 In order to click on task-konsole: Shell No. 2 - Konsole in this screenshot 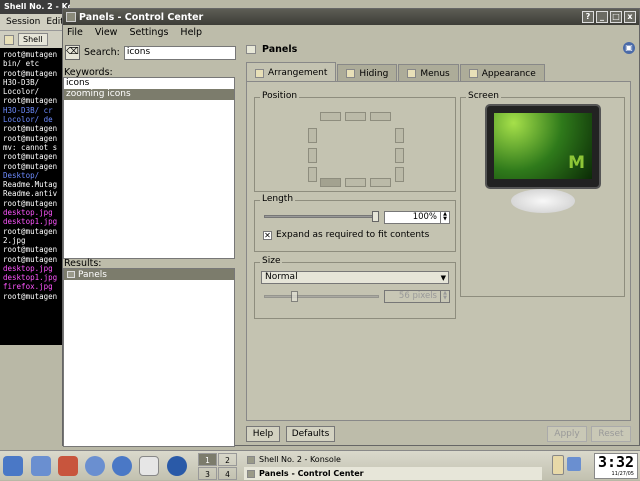, I will do `click(393, 459)`.